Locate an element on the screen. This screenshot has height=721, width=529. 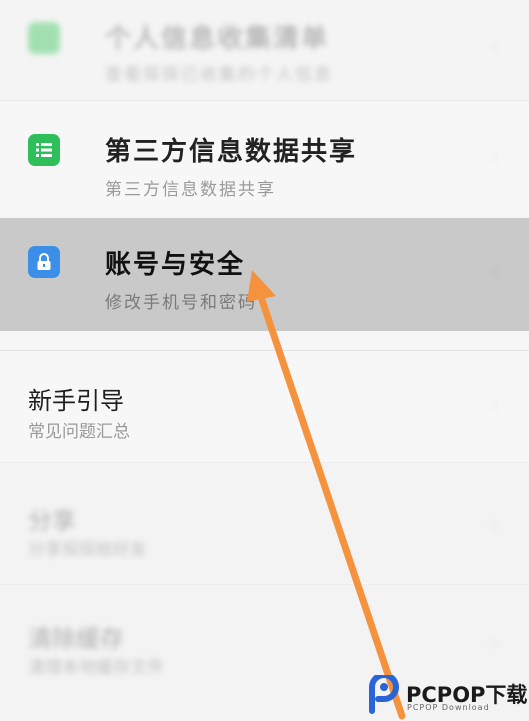
watermark-sub: PCPOP Download is located at coordinates (448, 707).